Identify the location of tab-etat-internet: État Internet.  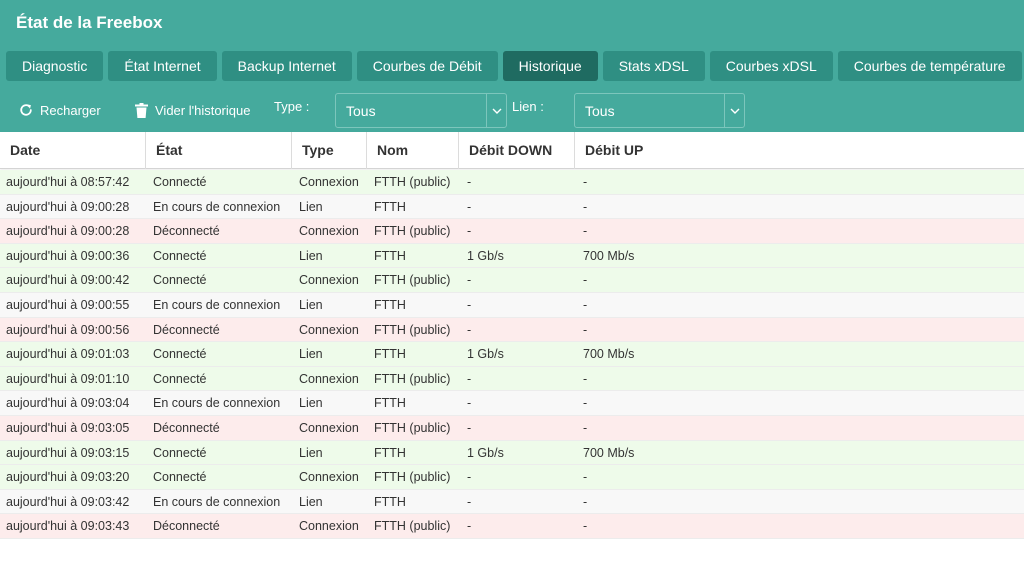
(162, 66).